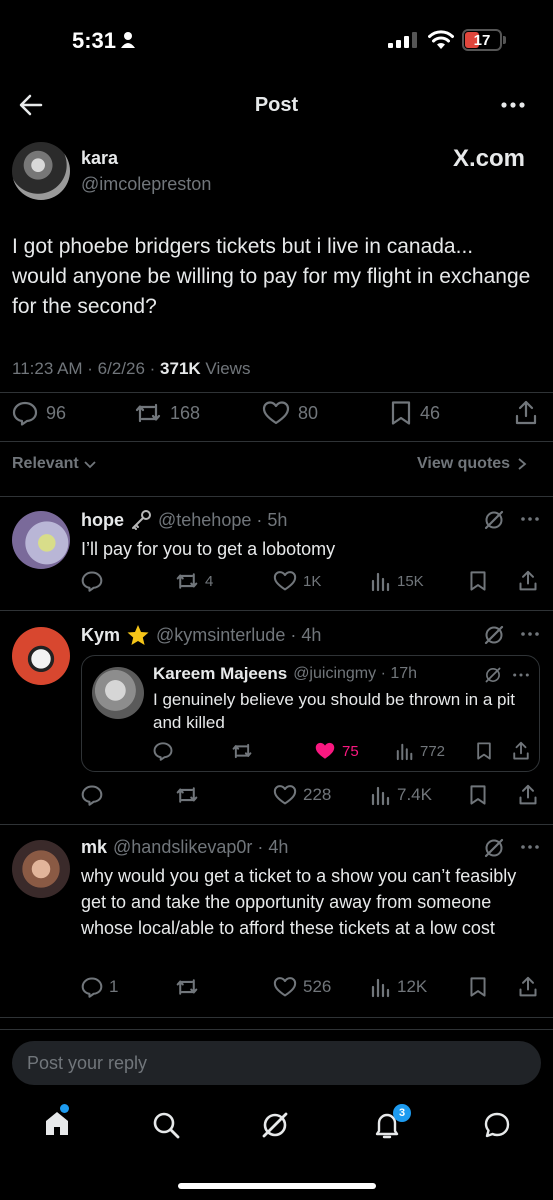  Describe the element at coordinates (489, 158) in the screenshot. I see `source-watermark: X.com` at that location.